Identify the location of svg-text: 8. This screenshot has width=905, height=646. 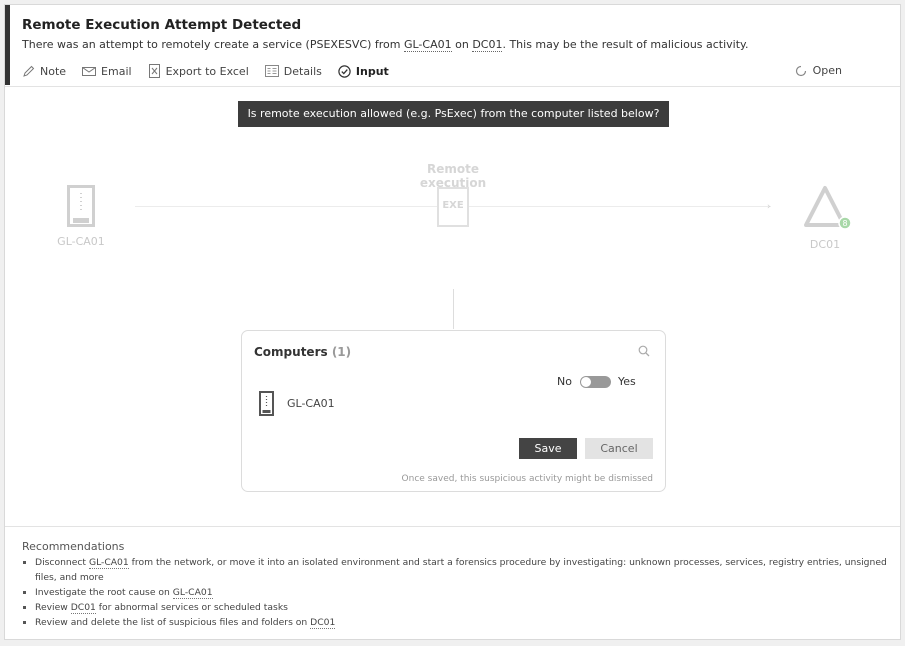
(844, 223).